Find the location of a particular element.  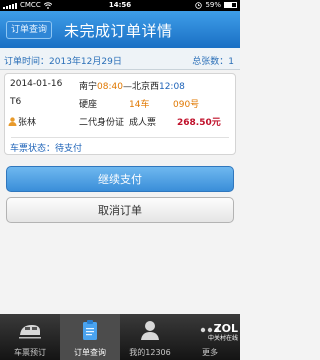

tab-label: 更多 is located at coordinates (210, 352).